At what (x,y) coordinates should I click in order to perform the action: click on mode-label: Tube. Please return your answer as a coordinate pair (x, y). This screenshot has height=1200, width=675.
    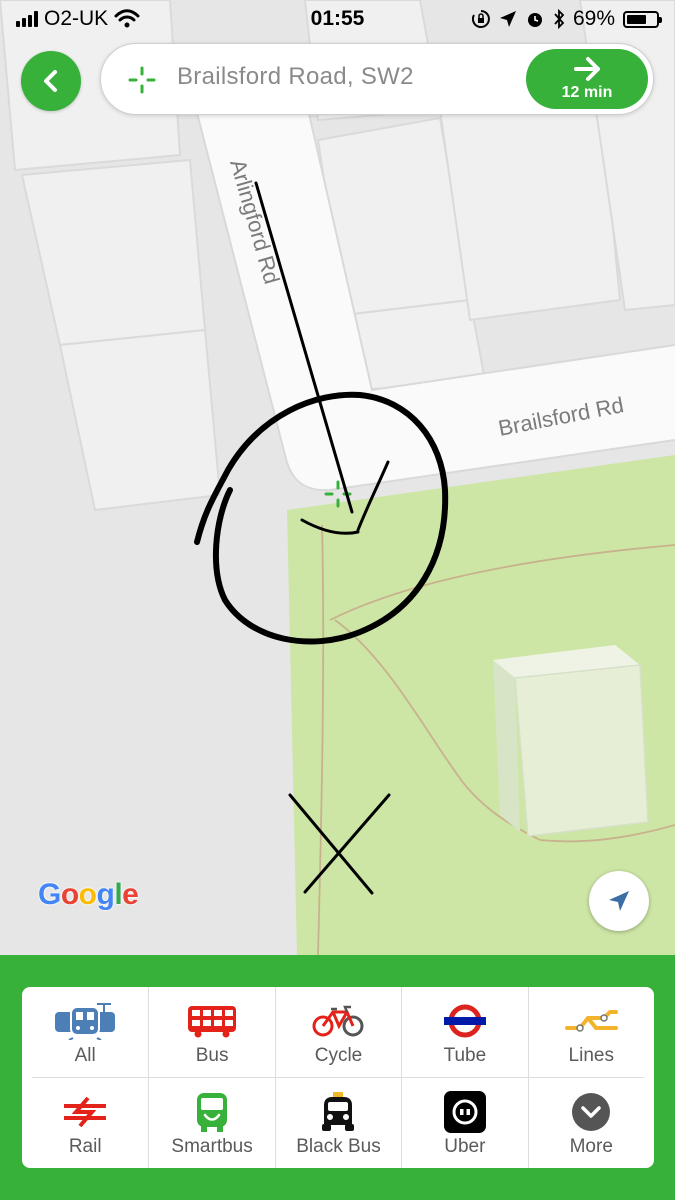
    Looking at the image, I should click on (465, 1055).